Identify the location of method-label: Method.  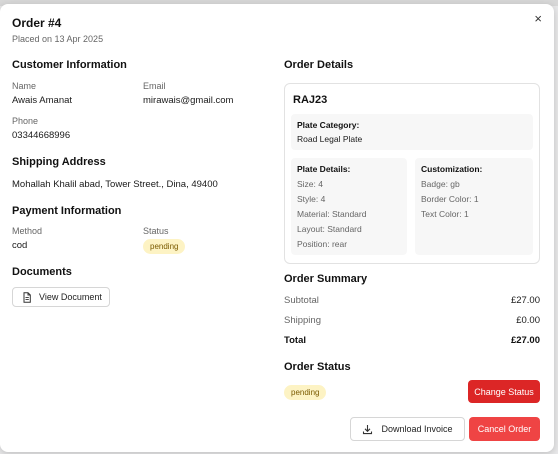
(27, 231).